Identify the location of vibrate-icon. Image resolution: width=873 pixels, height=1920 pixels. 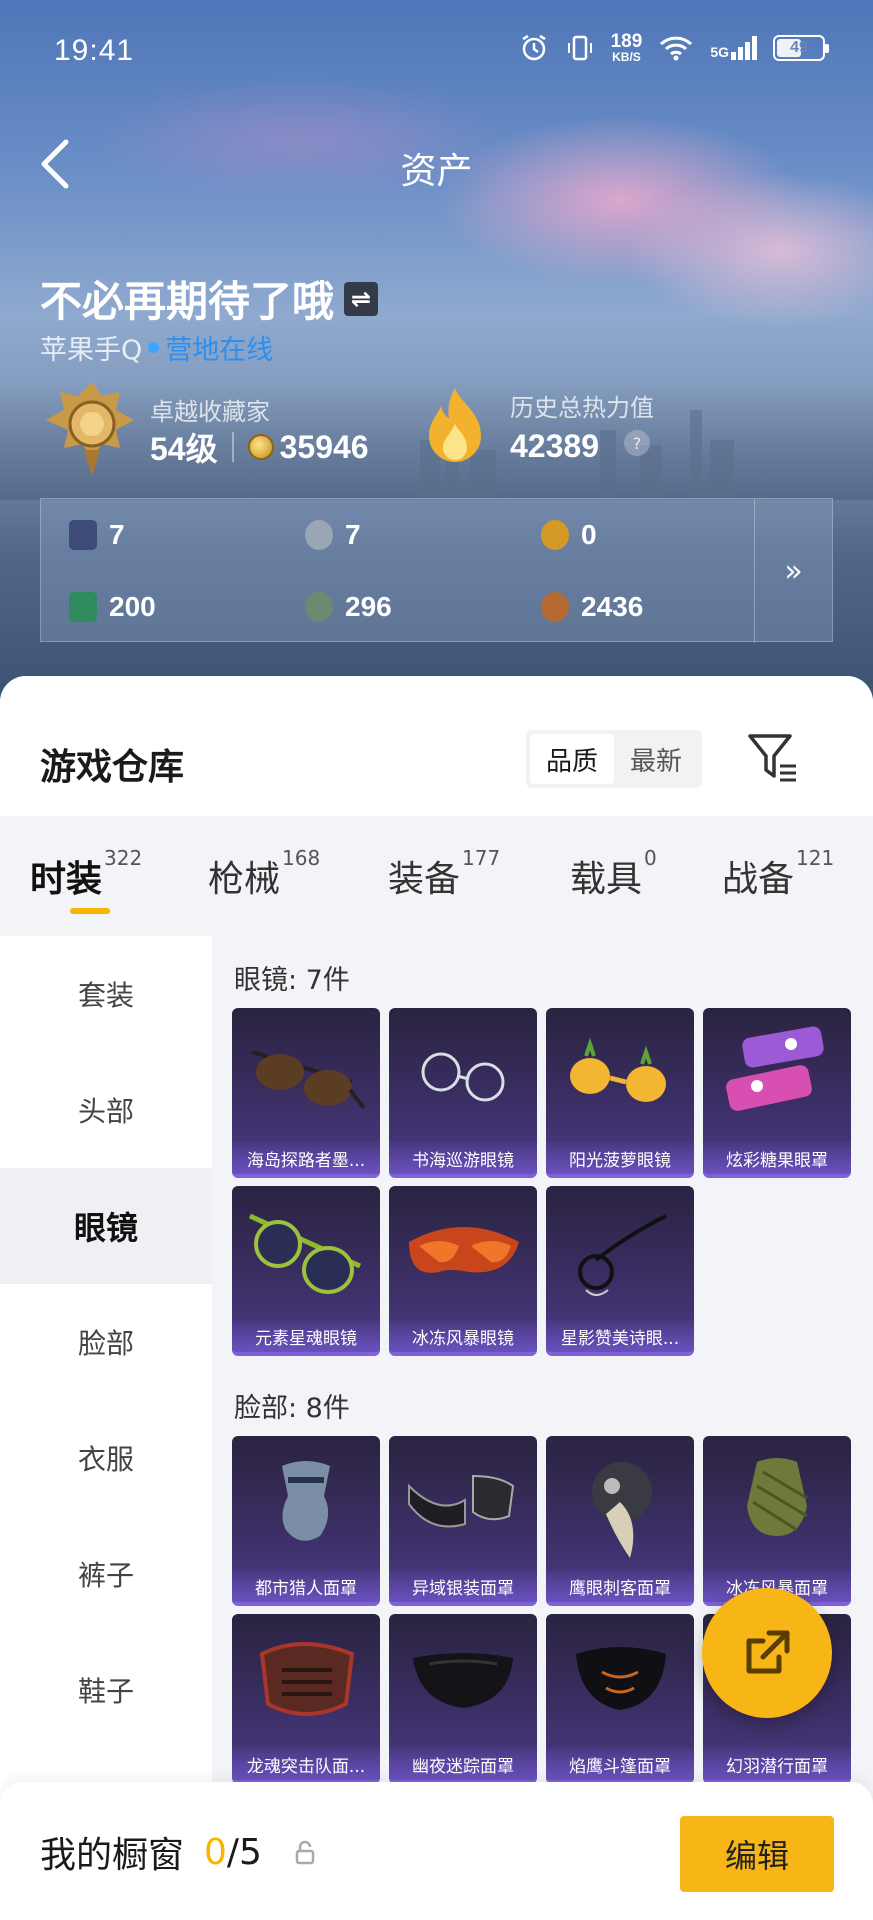
(579, 48).